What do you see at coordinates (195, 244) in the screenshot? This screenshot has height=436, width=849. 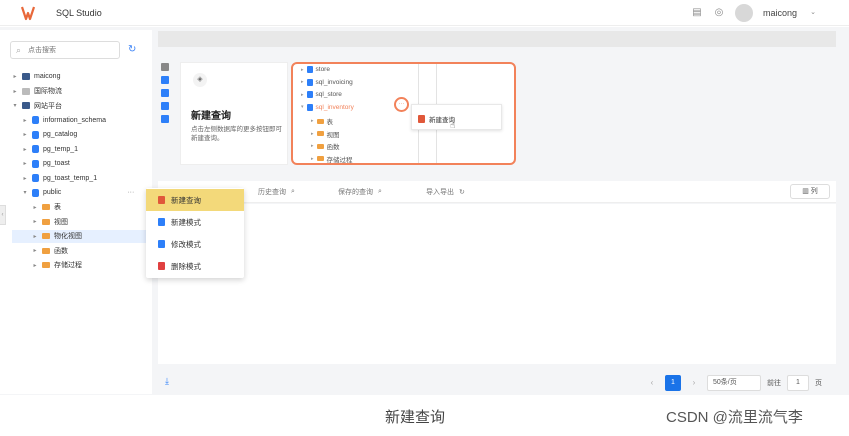 I see `context-menu-item: 修改模式` at bounding box center [195, 244].